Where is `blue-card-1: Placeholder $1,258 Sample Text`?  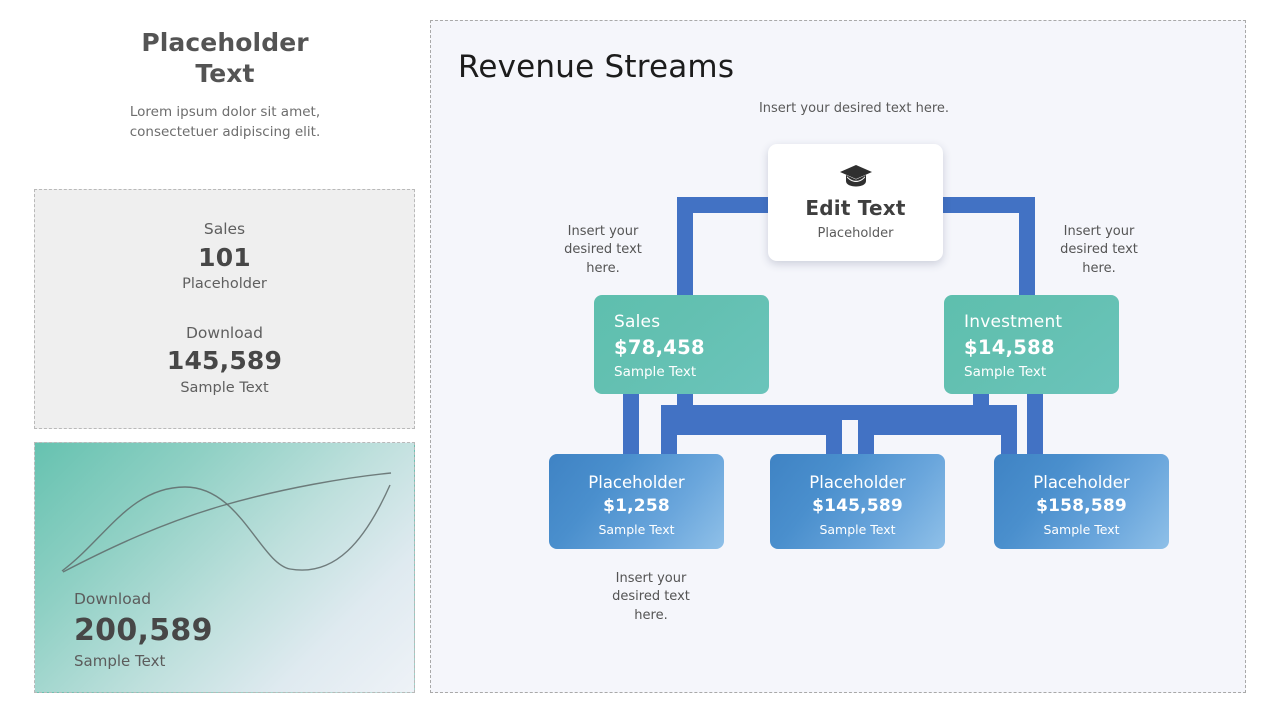
blue-card-1: Placeholder $1,258 Sample Text is located at coordinates (636, 501).